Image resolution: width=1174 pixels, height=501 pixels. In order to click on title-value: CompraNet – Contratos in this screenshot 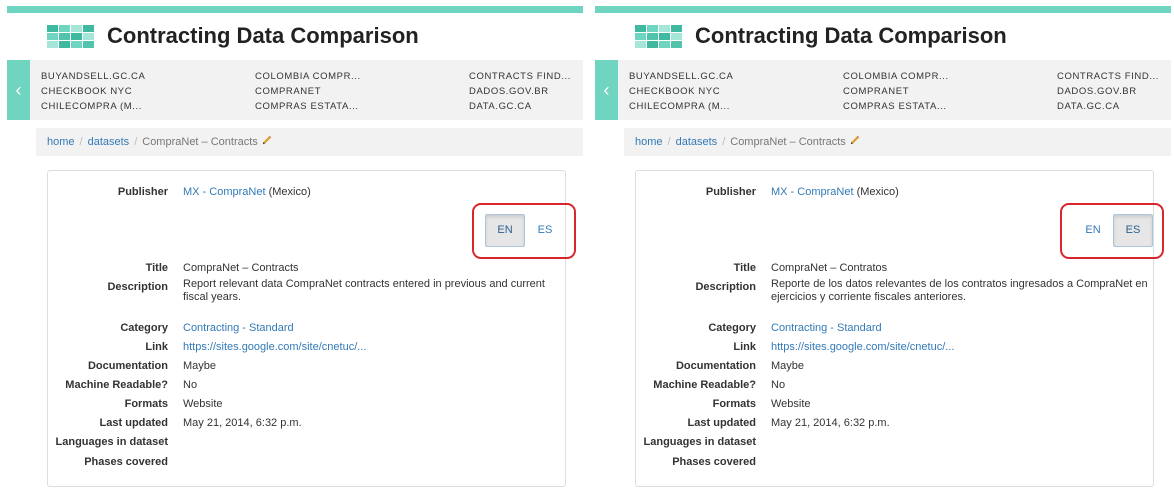, I will do `click(829, 268)`.